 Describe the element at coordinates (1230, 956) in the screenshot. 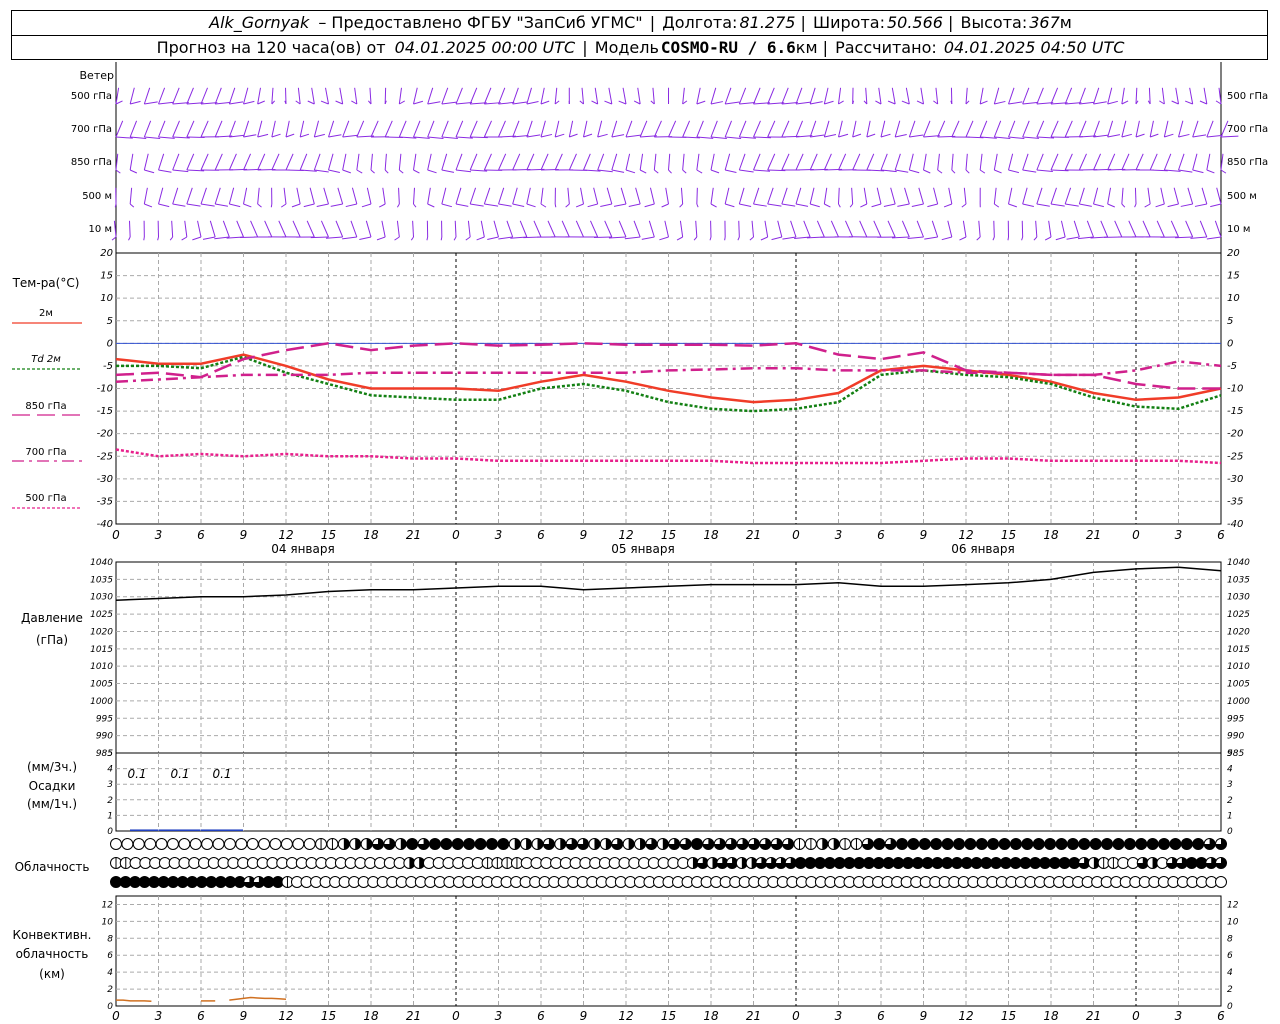

I see `y-tick-label-right: 6` at that location.